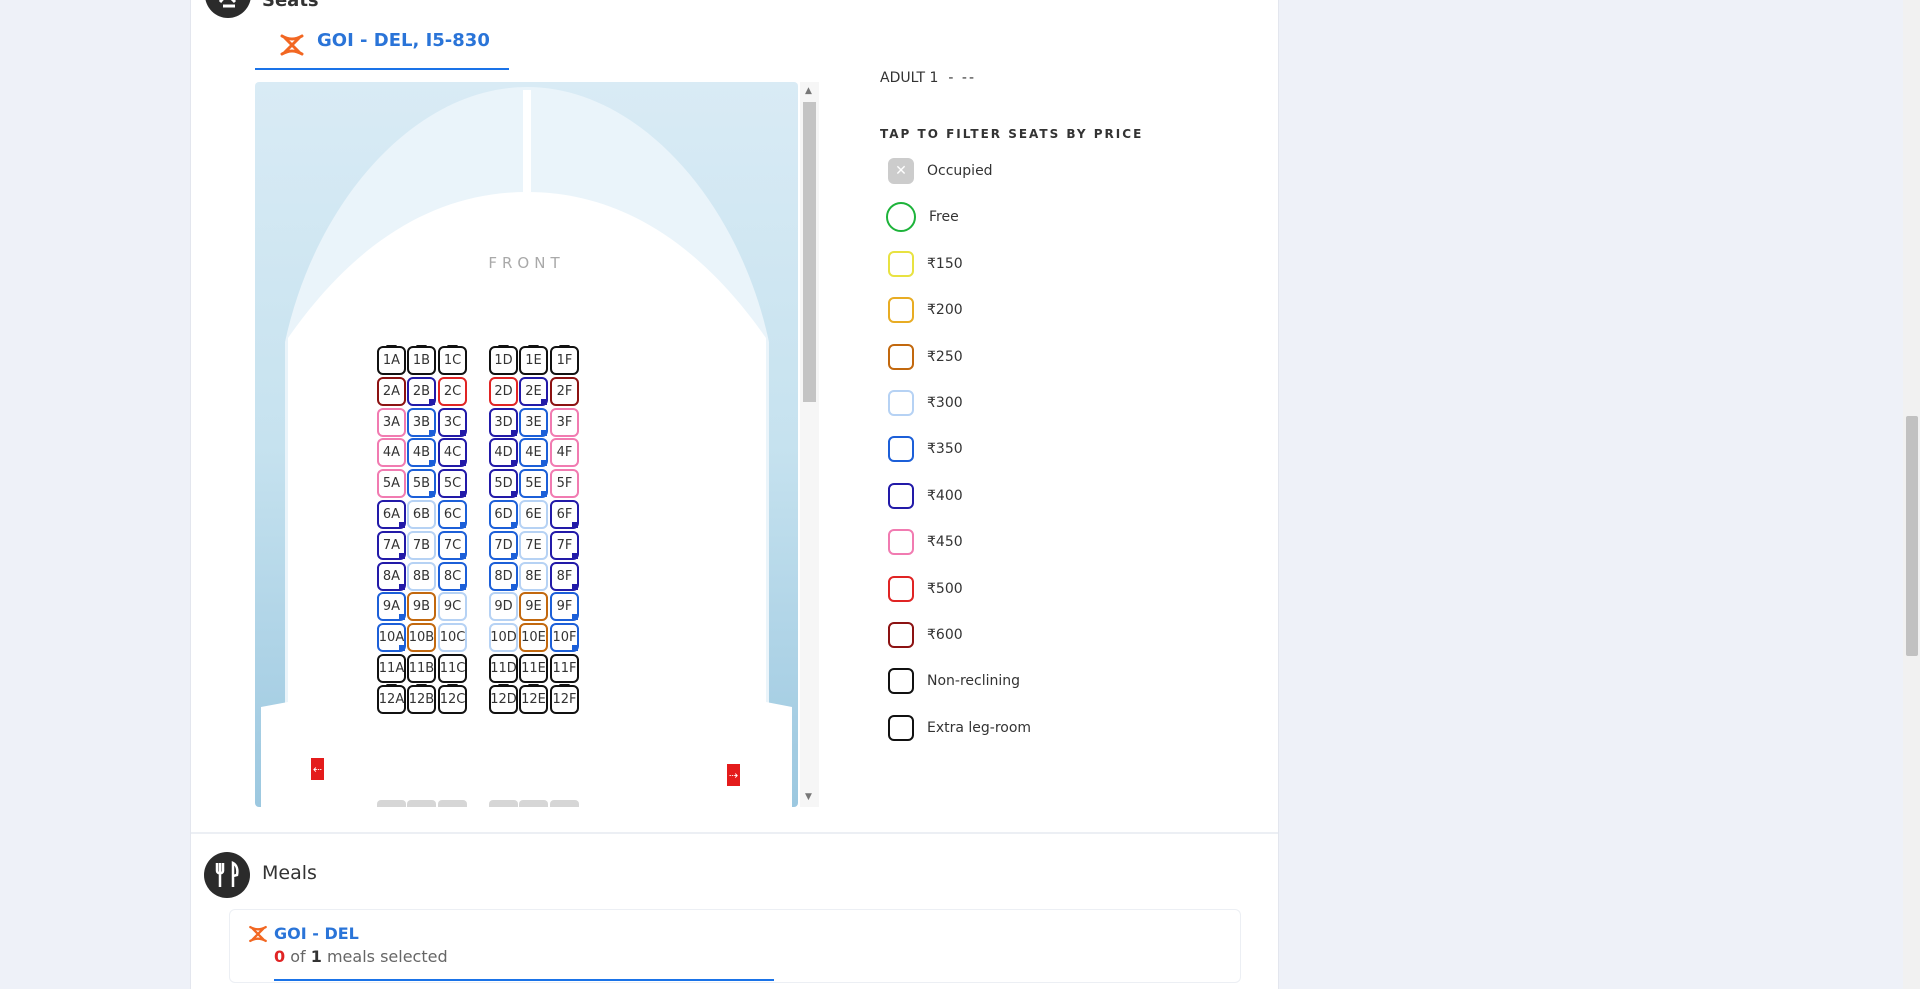  I want to click on seat-7A: 7A, so click(391, 545).